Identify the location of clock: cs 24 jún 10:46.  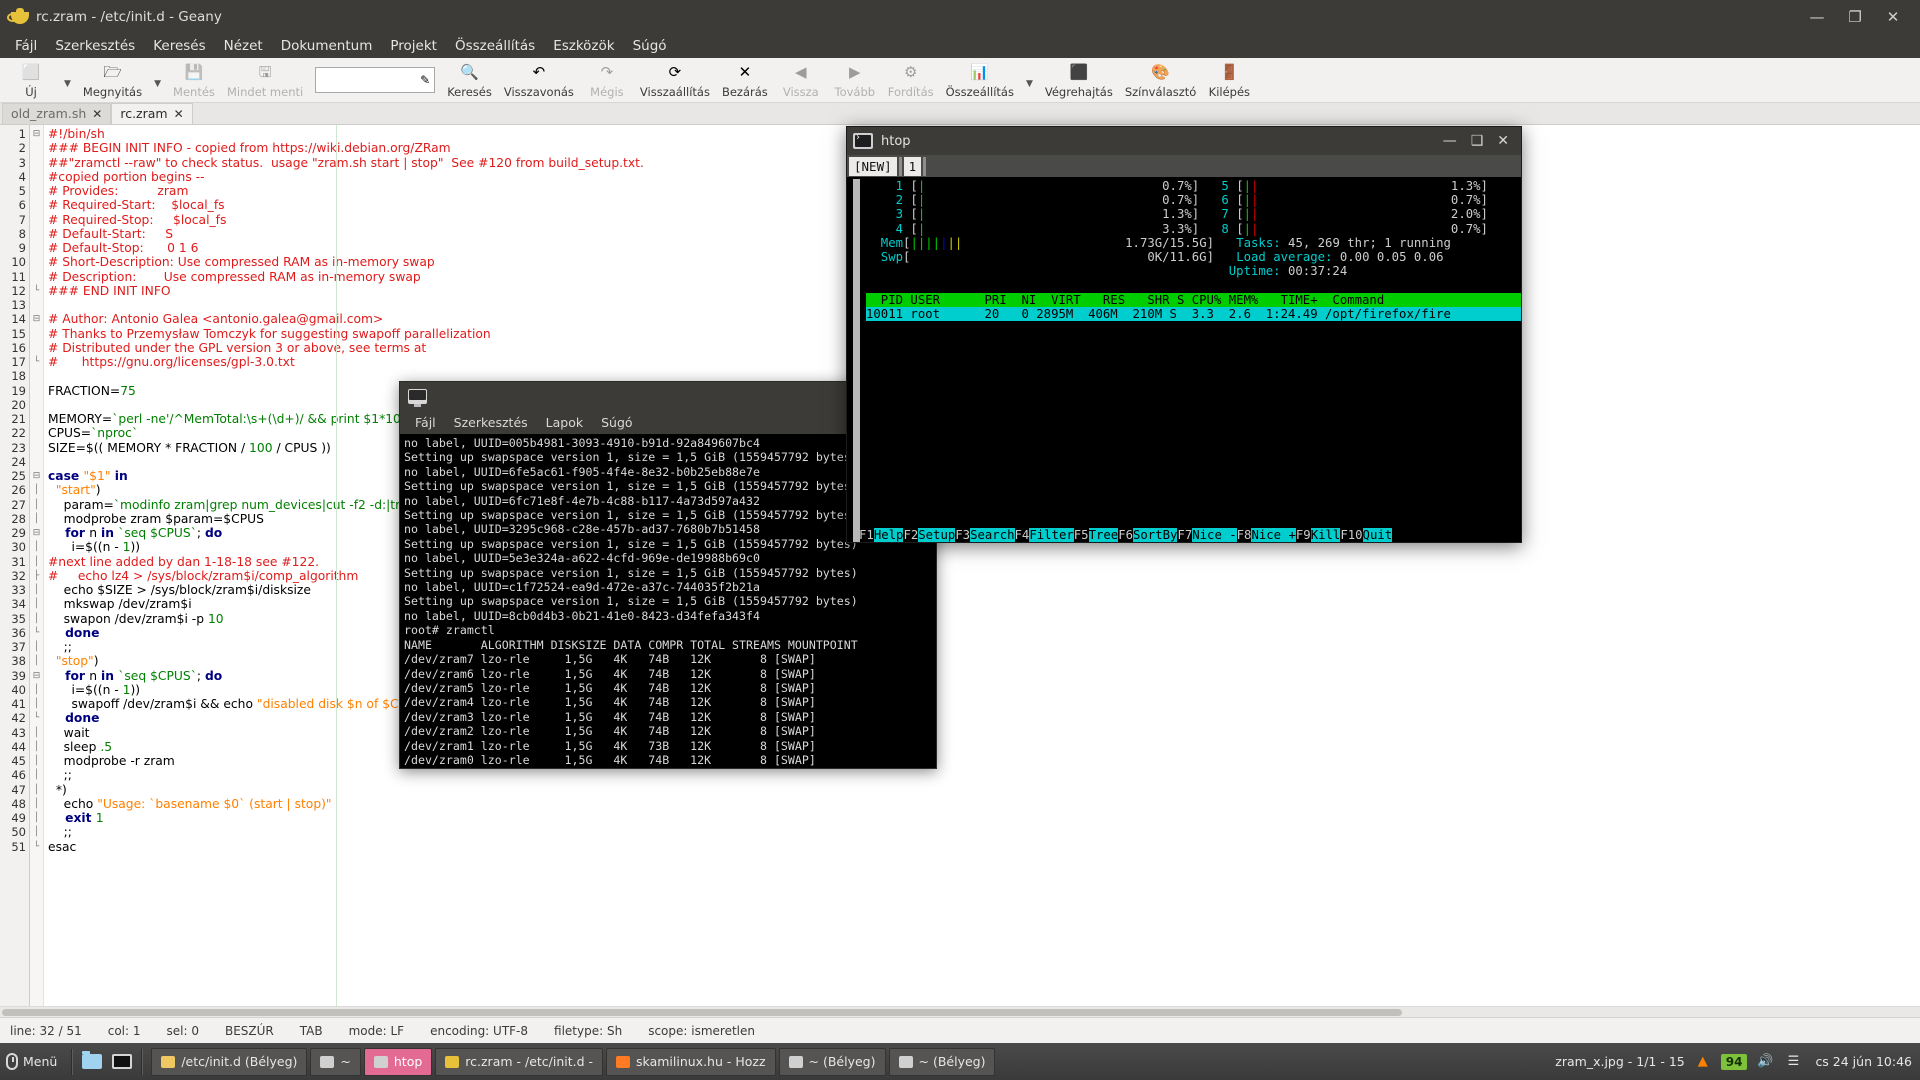
(1861, 1061).